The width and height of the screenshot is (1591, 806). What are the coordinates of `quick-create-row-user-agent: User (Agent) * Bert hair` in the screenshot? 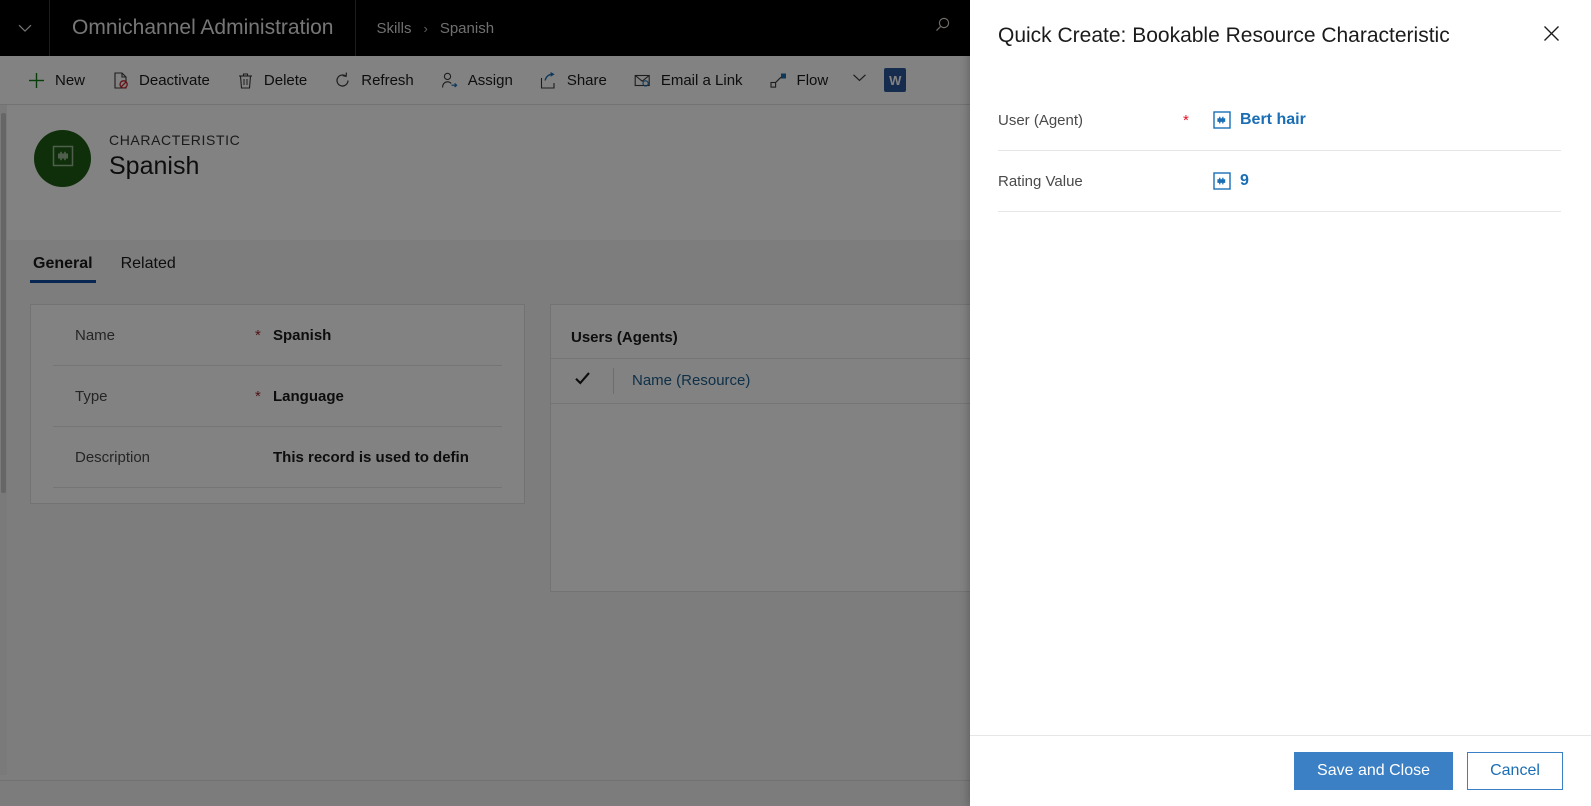 It's located at (1279, 120).